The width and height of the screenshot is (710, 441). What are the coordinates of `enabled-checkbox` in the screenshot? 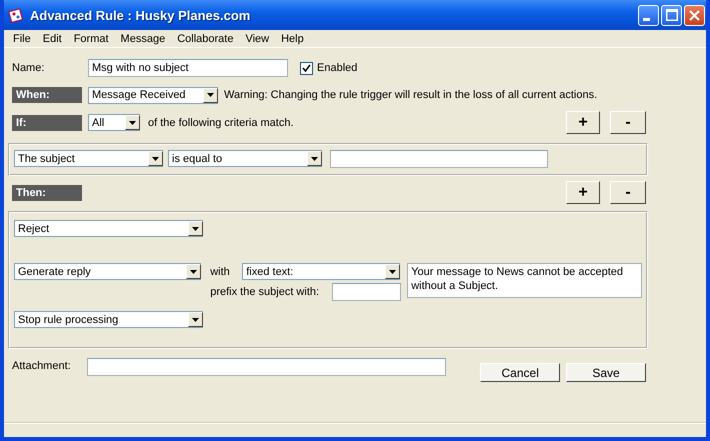 It's located at (306, 68).